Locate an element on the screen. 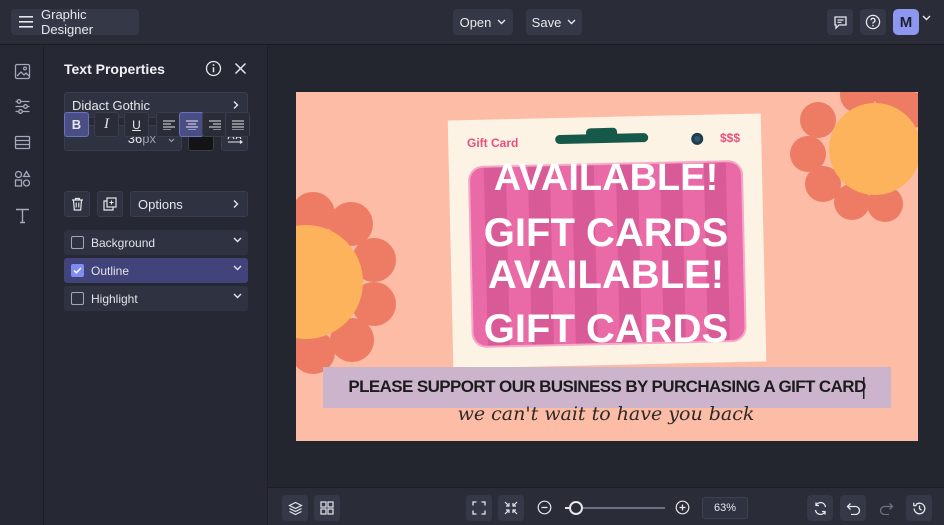 Image resolution: width=944 pixels, height=525 pixels. align-center-icon is located at coordinates (191, 124).